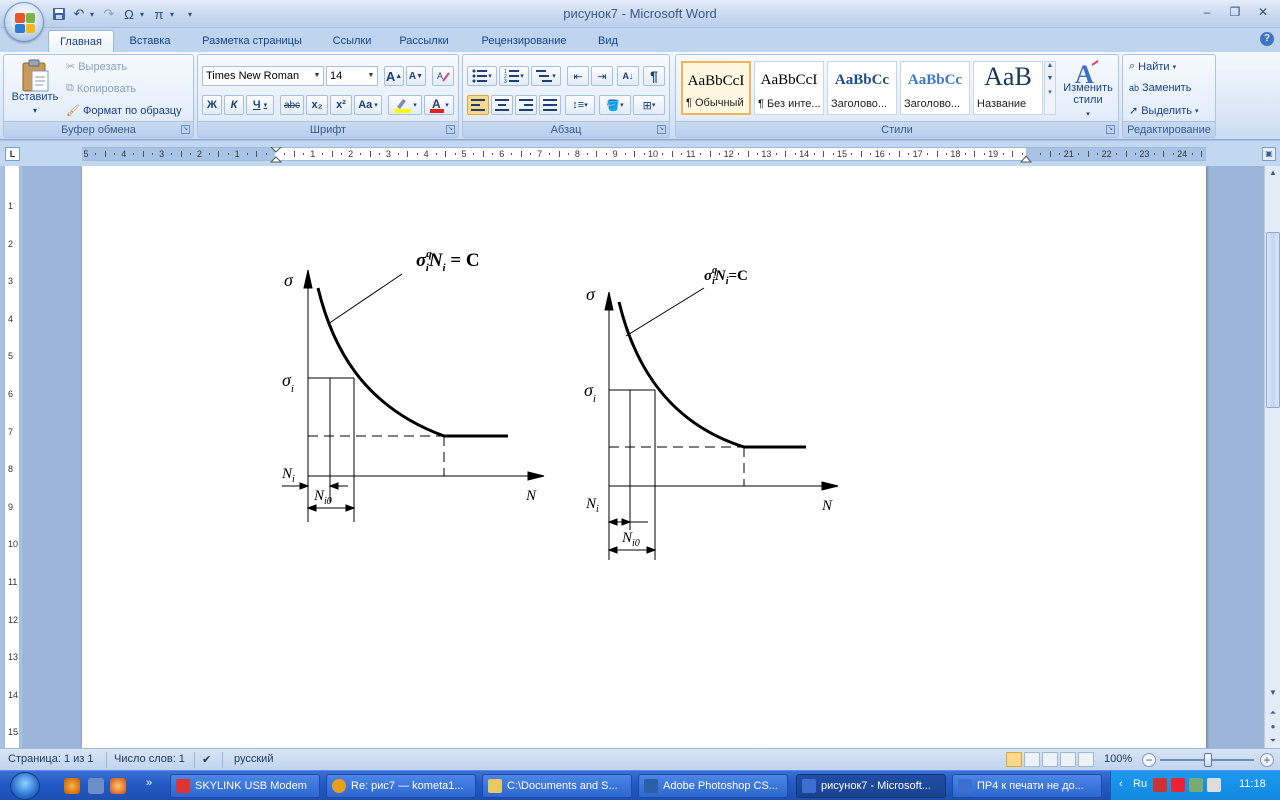 Image resolution: width=1280 pixels, height=800 pixels. What do you see at coordinates (341, 105) in the screenshot?
I see `superscript-button: x²` at bounding box center [341, 105].